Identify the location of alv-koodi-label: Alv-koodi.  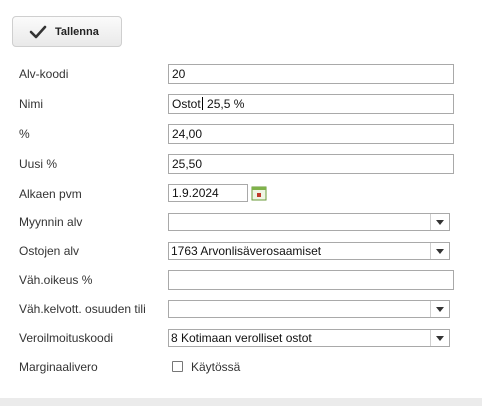
(44, 74).